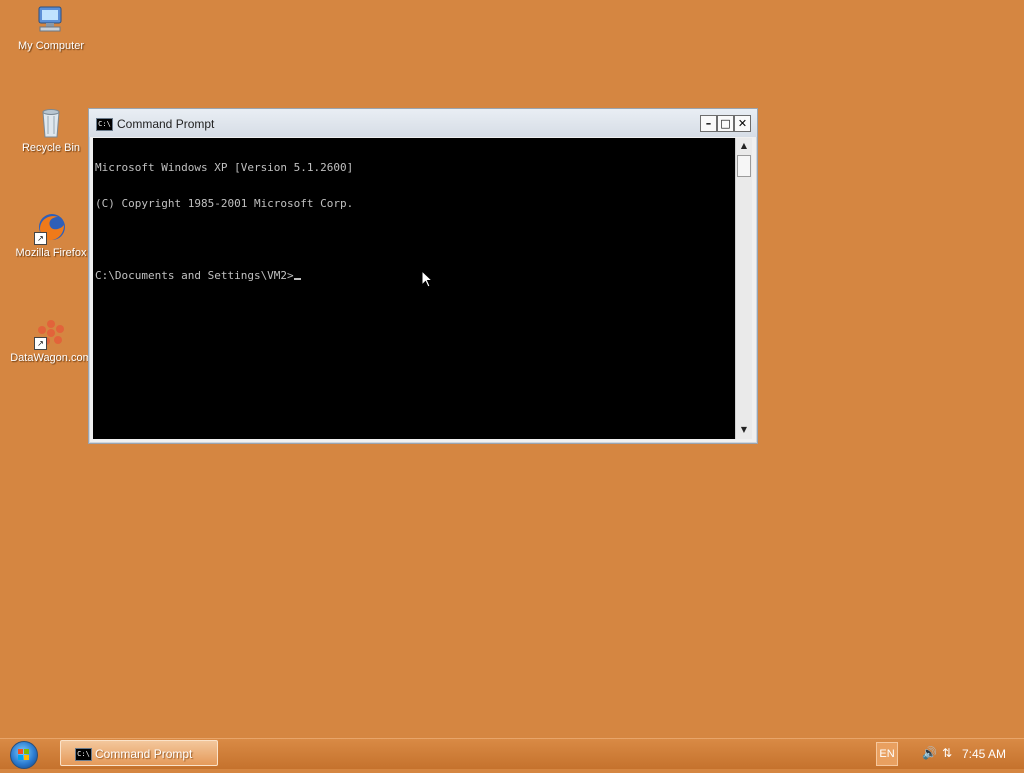  Describe the element at coordinates (51, 333) in the screenshot. I see `datawagon-icon: ↗` at that location.